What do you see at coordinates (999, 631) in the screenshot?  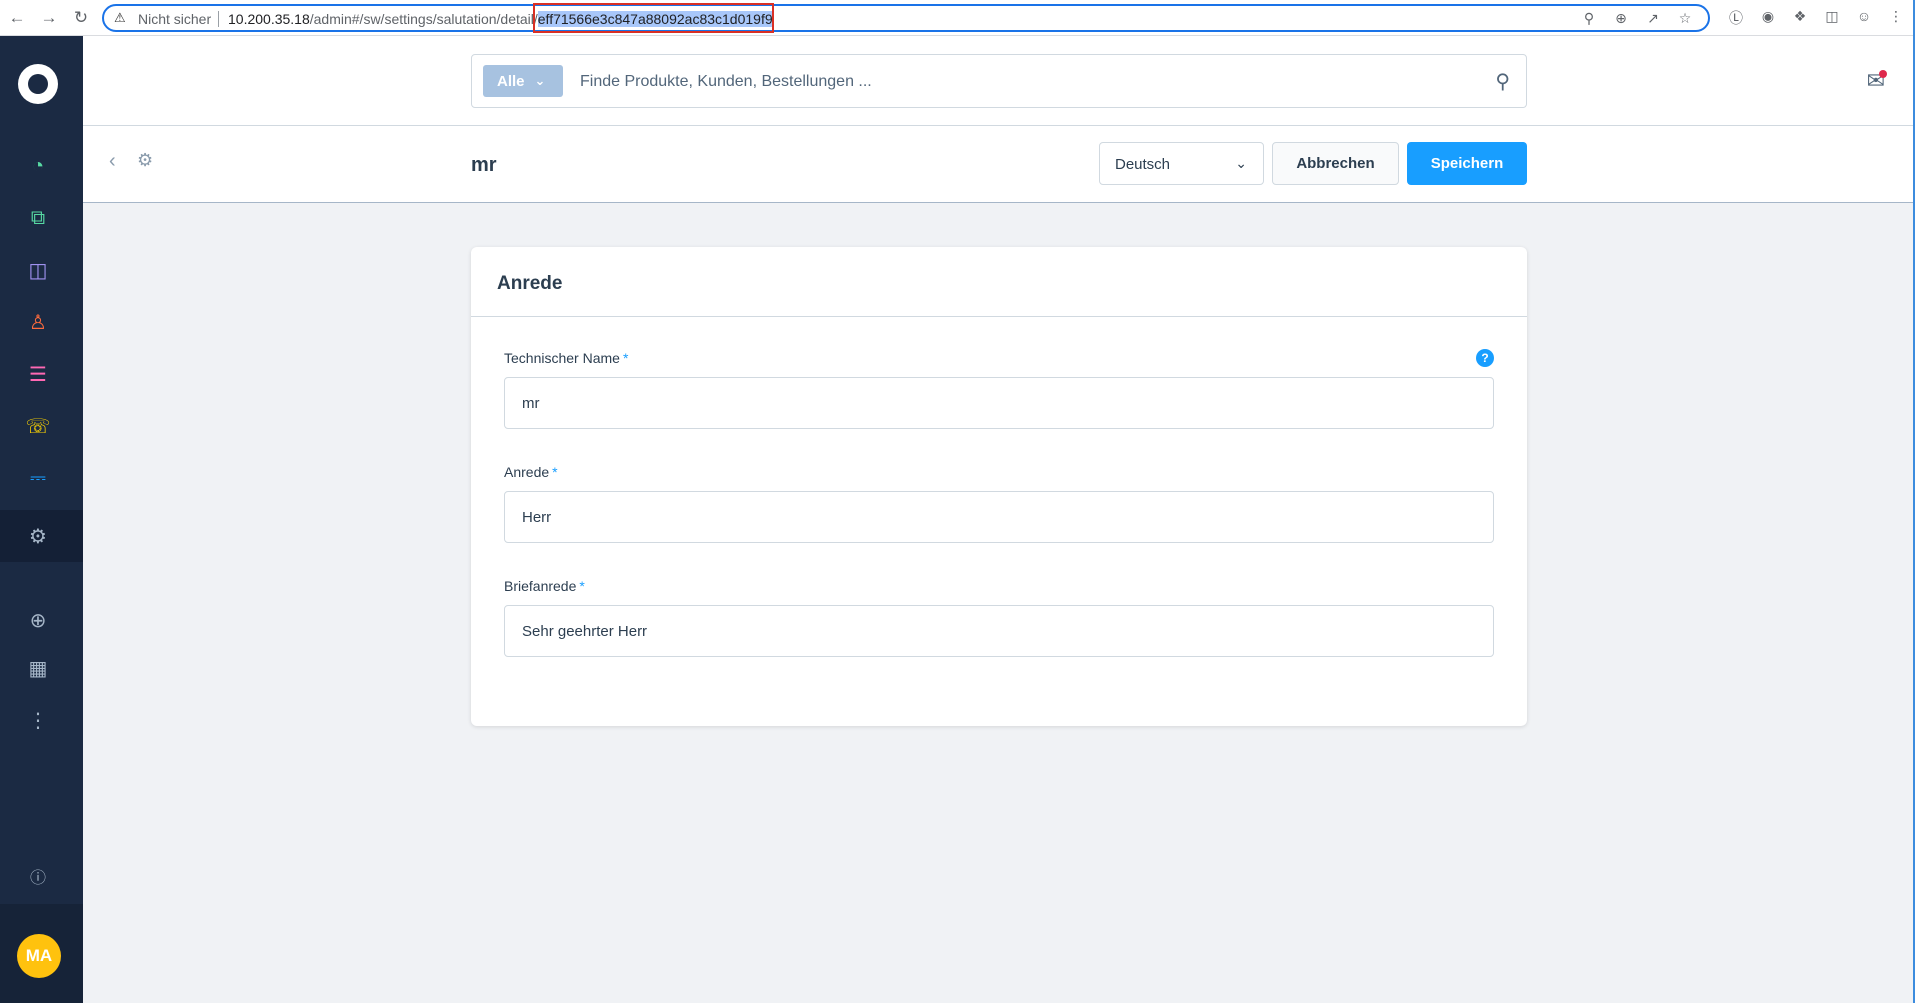 I see `letter-salutation-input: Sehr geehrter Herr` at bounding box center [999, 631].